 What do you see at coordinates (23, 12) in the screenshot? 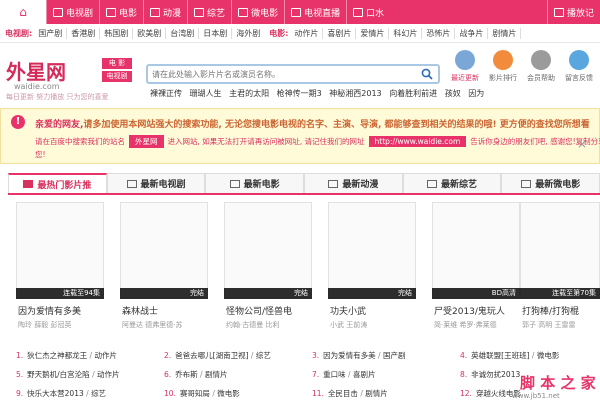
I see `home-icon: ⌂` at bounding box center [23, 12].